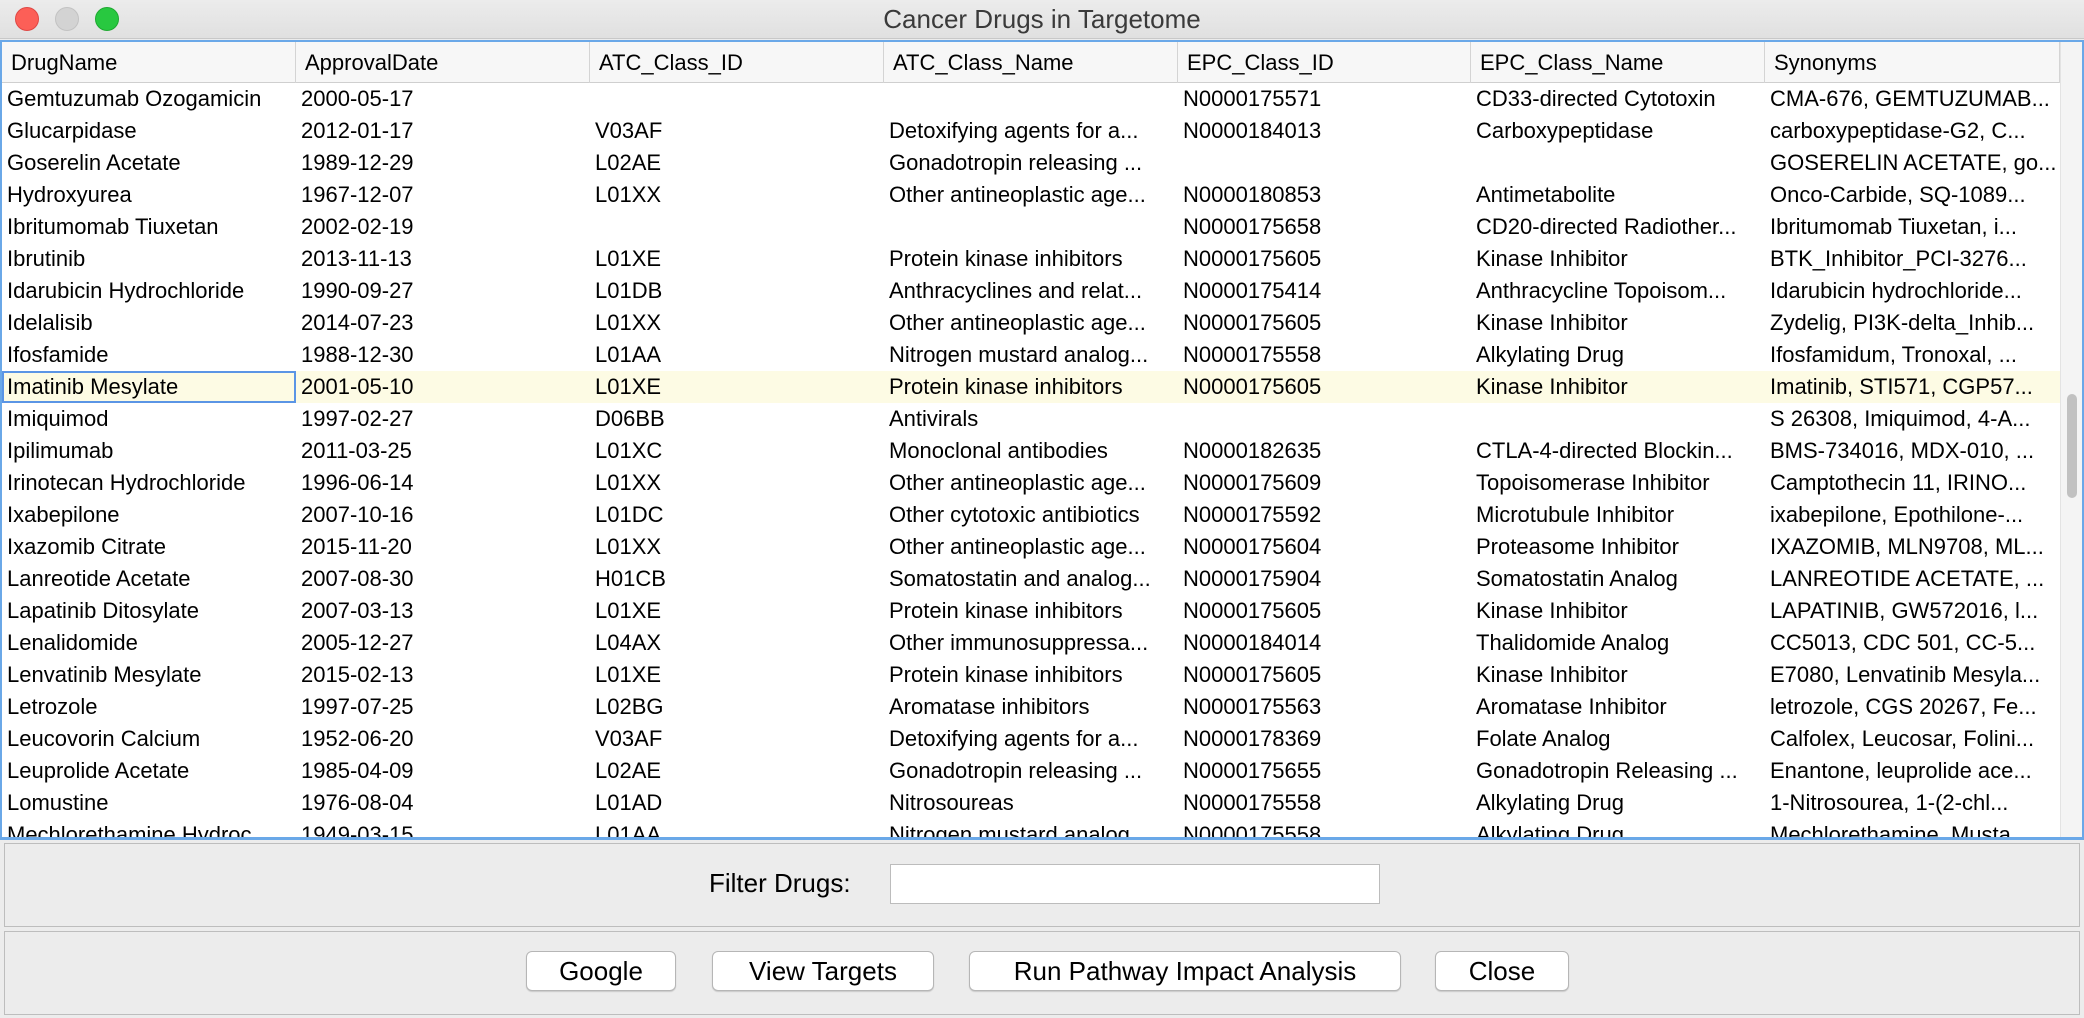 The height and width of the screenshot is (1018, 2084). Describe the element at coordinates (1618, 828) in the screenshot. I see `table-cell: Alkylating Drug` at that location.